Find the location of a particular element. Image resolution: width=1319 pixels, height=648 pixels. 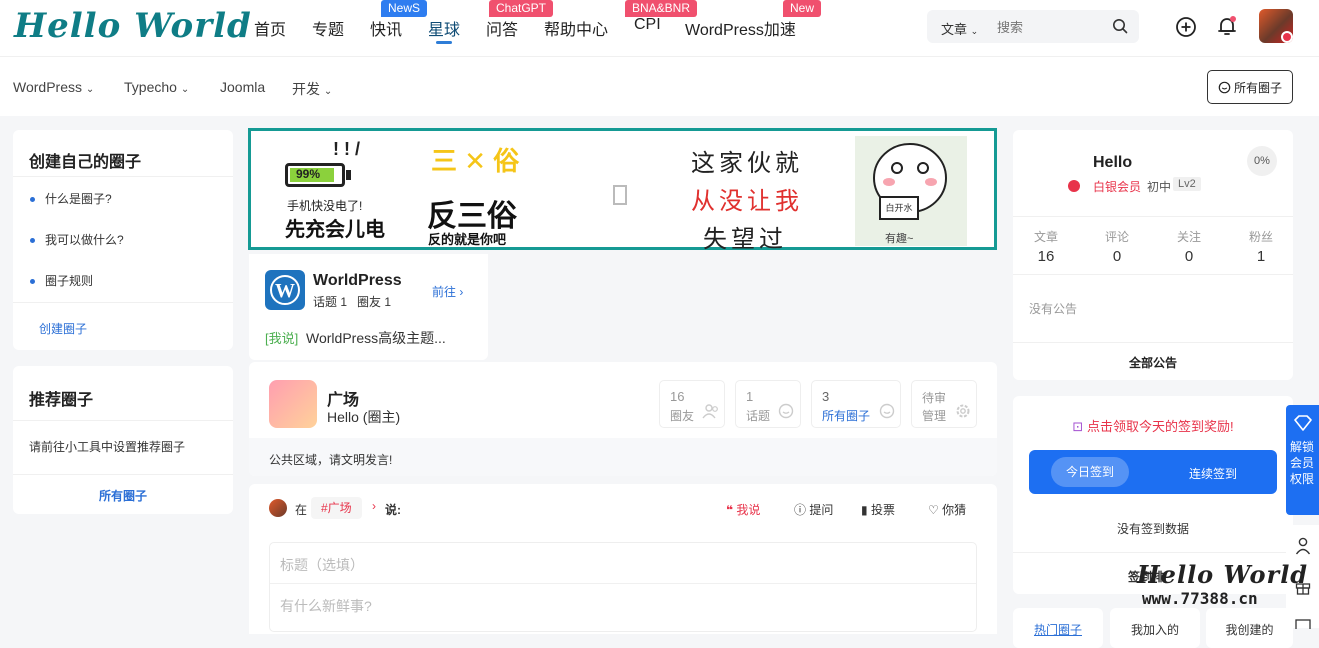

category-subnav: WordPress ⌄ Typecho ⌄ Joomla 开发 ⌄ 所有圈子 is located at coordinates (659, 86).